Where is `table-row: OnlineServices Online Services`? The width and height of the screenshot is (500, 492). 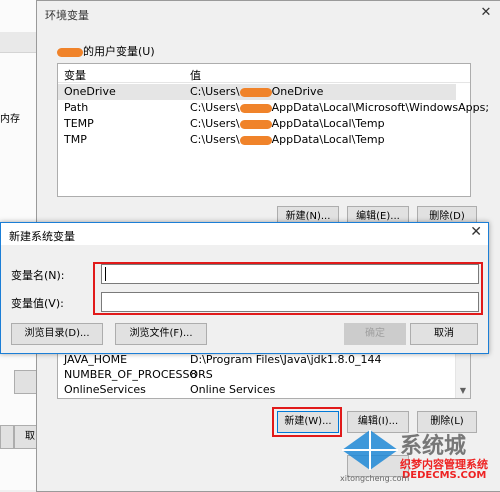 table-row: OnlineServices Online Services is located at coordinates (257, 390).